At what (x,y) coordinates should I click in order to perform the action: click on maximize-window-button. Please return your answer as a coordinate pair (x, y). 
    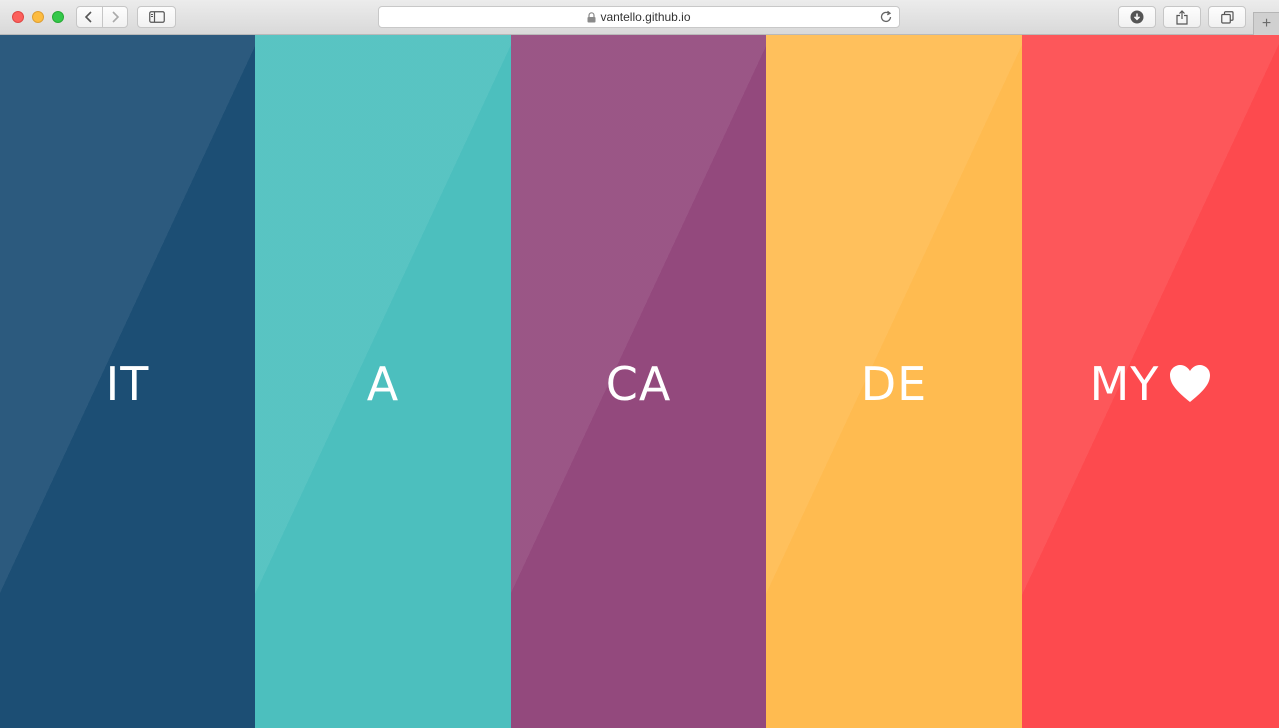
    Looking at the image, I should click on (58, 17).